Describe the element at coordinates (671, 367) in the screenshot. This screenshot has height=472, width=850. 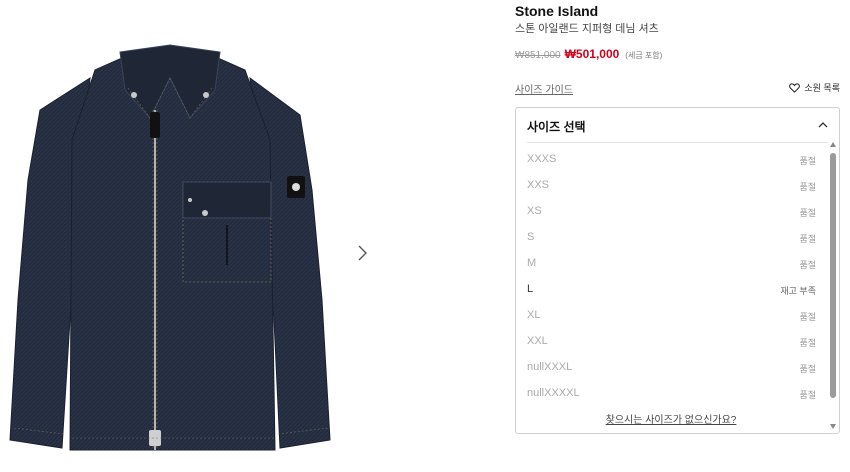
I see `size-option: nullXXXL 품절` at that location.